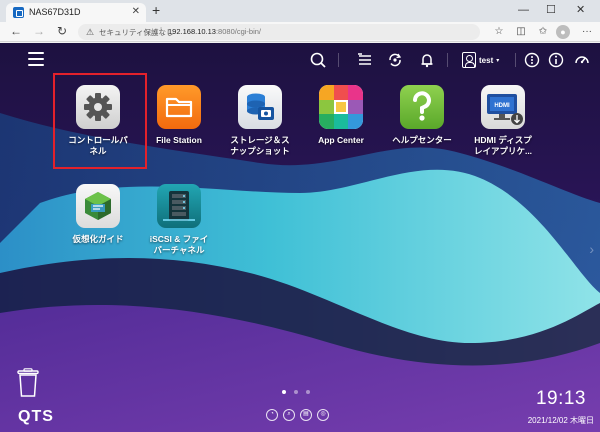 The image size is (600, 432). What do you see at coordinates (28, 383) in the screenshot?
I see `trash-icon` at bounding box center [28, 383].